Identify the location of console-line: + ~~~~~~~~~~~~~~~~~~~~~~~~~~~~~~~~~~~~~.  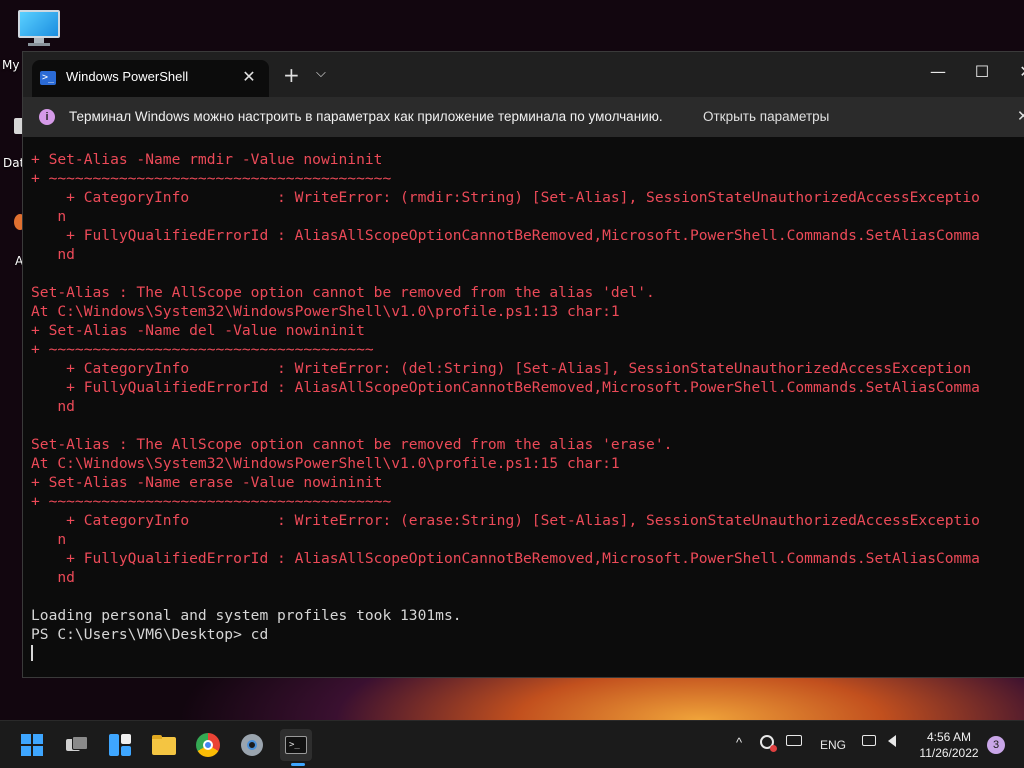
(202, 349).